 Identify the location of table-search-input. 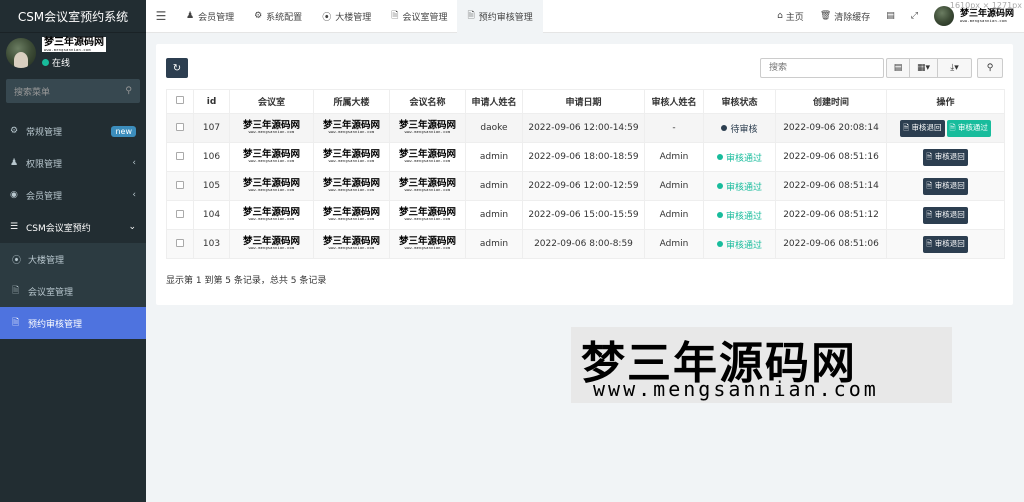
(822, 68).